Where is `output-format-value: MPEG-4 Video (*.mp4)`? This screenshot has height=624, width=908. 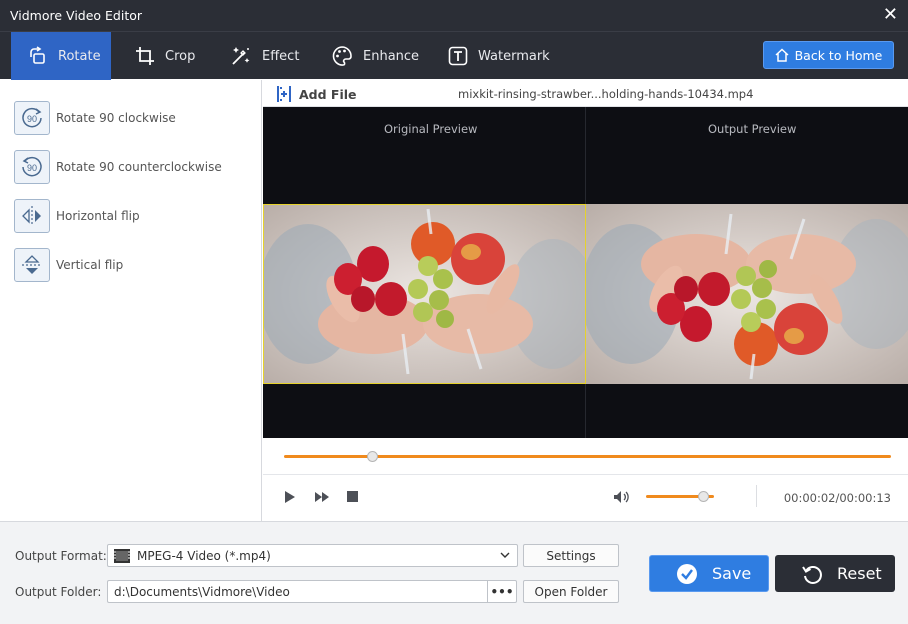 output-format-value: MPEG-4 Video (*.mp4) is located at coordinates (204, 555).